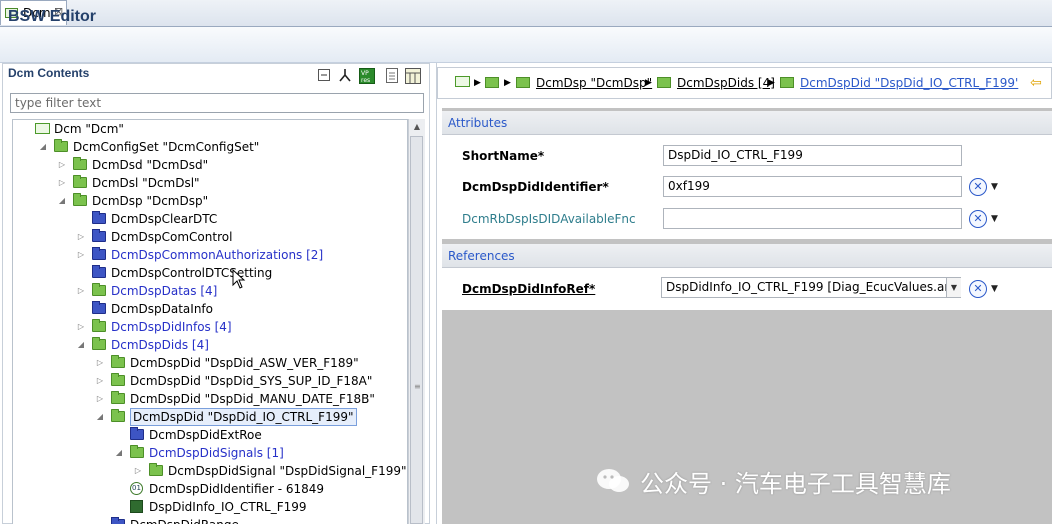 The width and height of the screenshot is (1052, 524). What do you see at coordinates (99, 253) in the screenshot?
I see `container-icon` at bounding box center [99, 253].